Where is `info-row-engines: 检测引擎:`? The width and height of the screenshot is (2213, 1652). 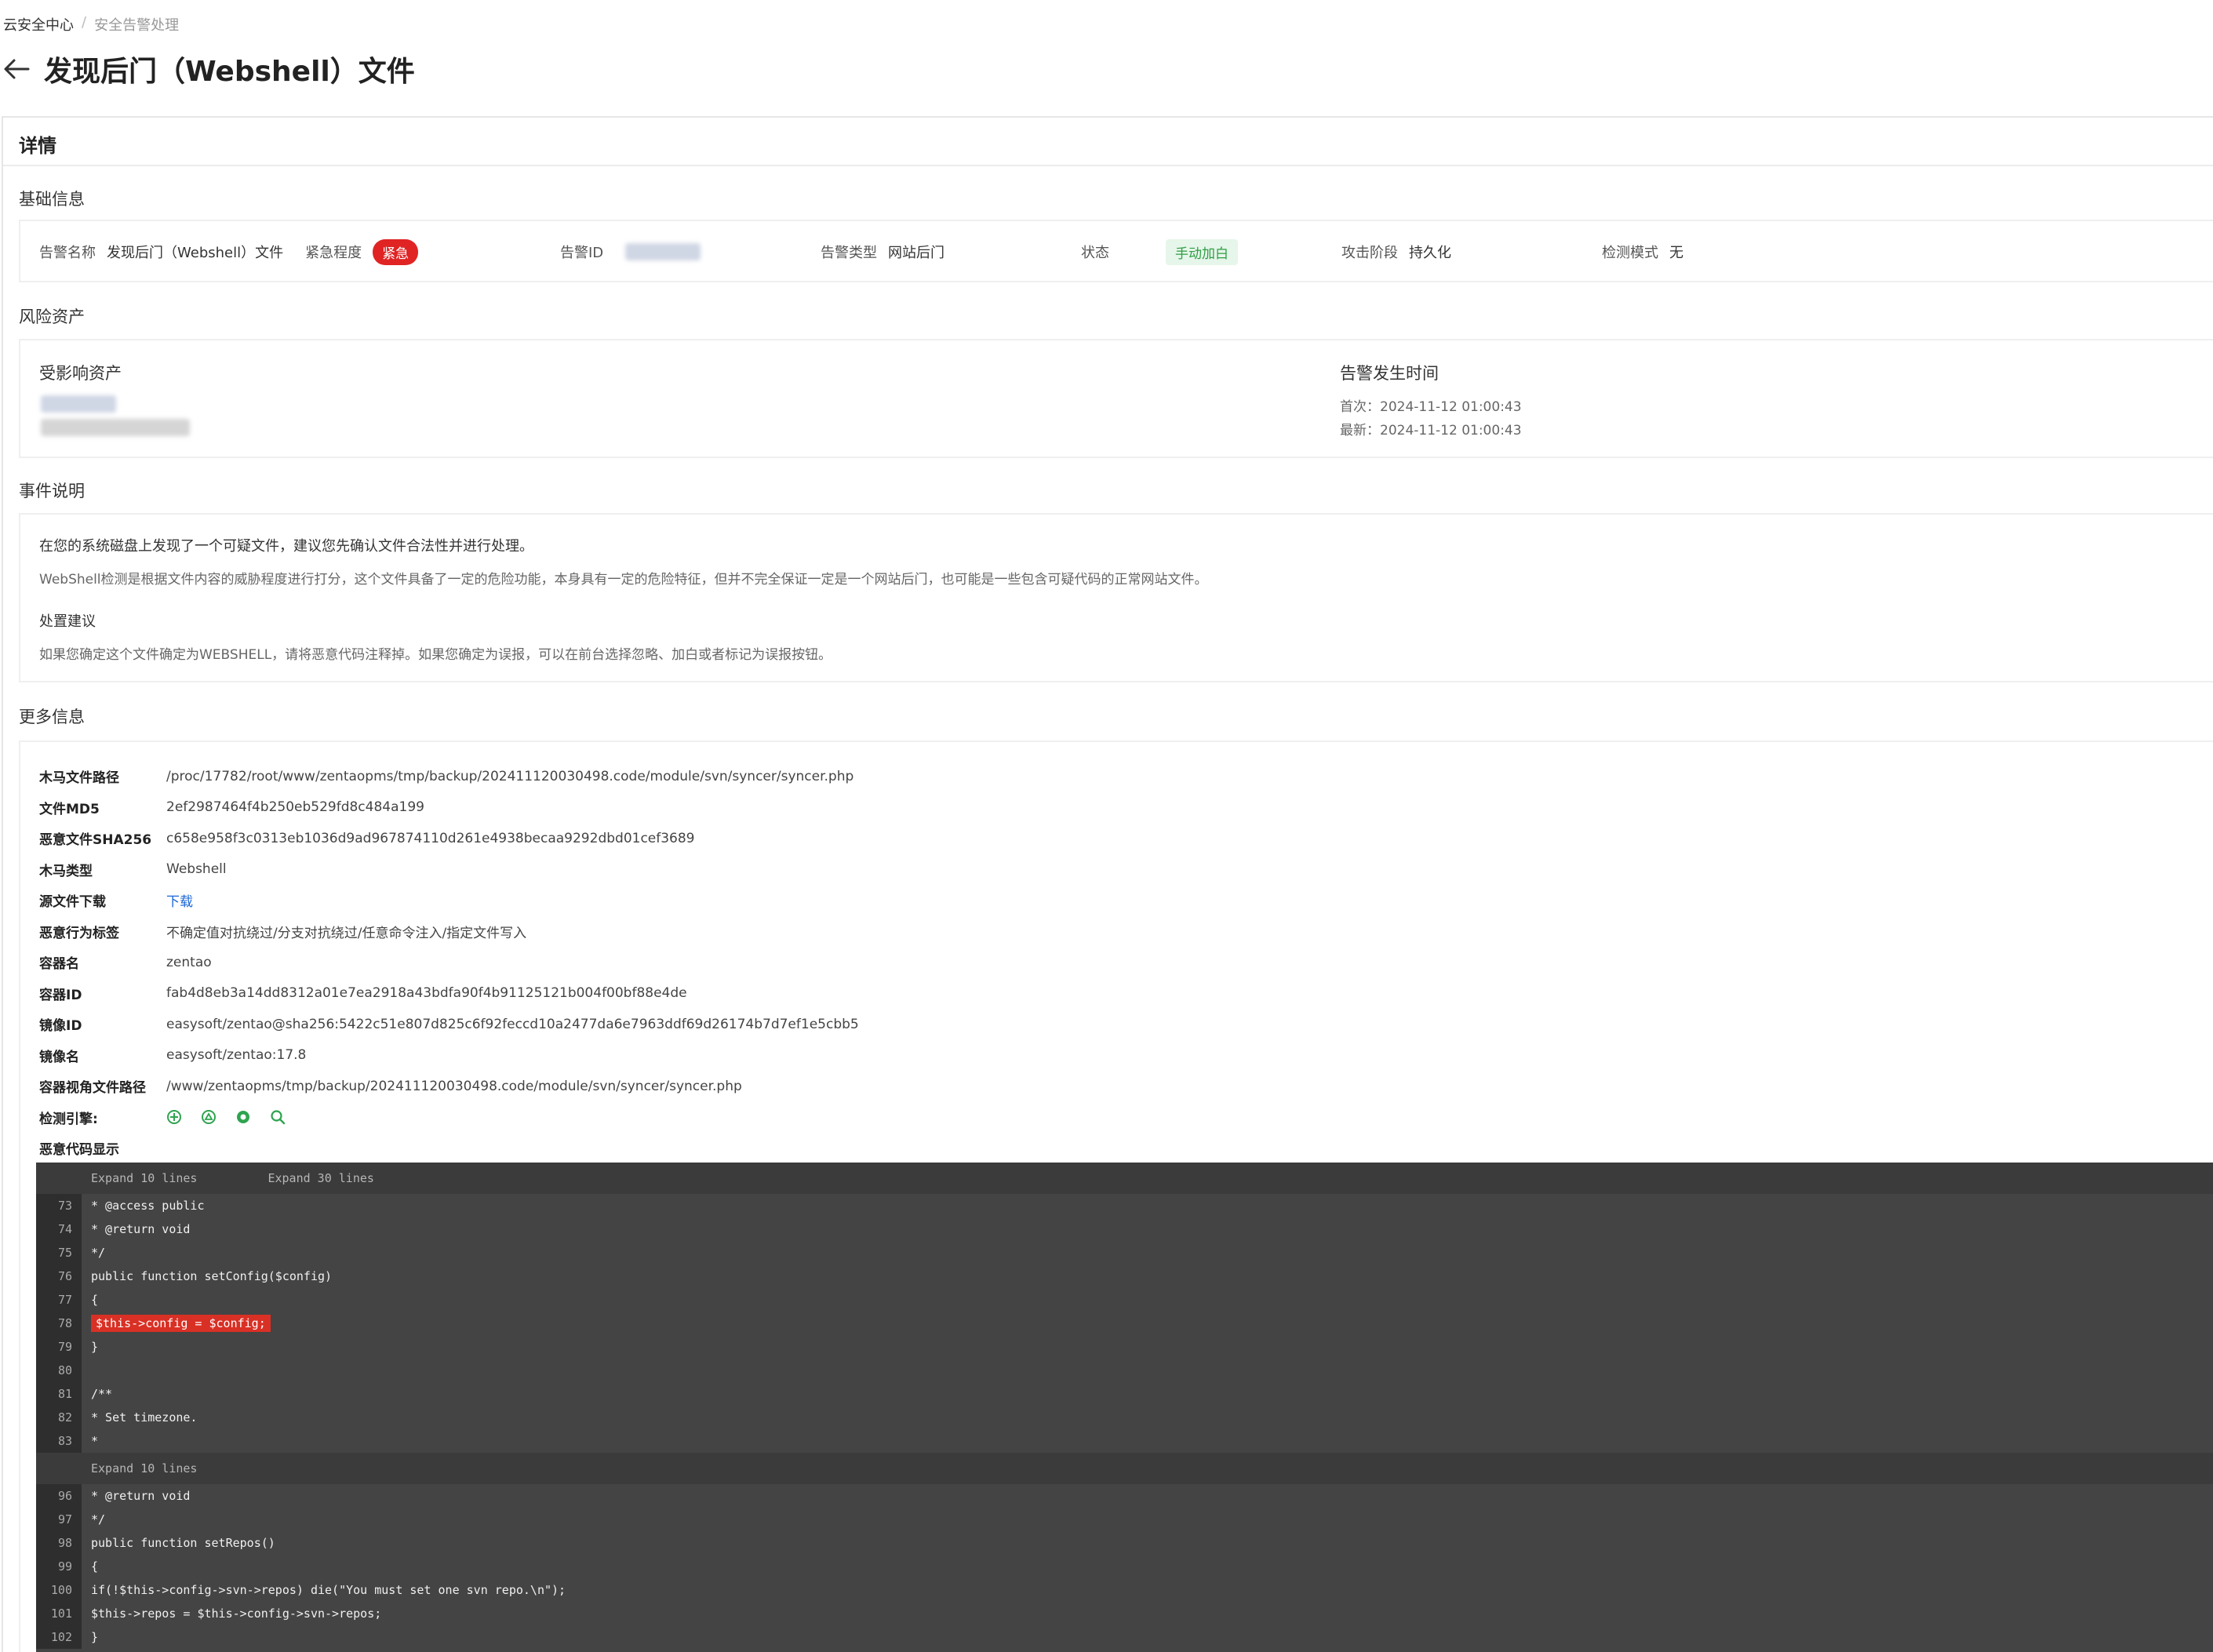 info-row-engines: 检测引擎: is located at coordinates (449, 1118).